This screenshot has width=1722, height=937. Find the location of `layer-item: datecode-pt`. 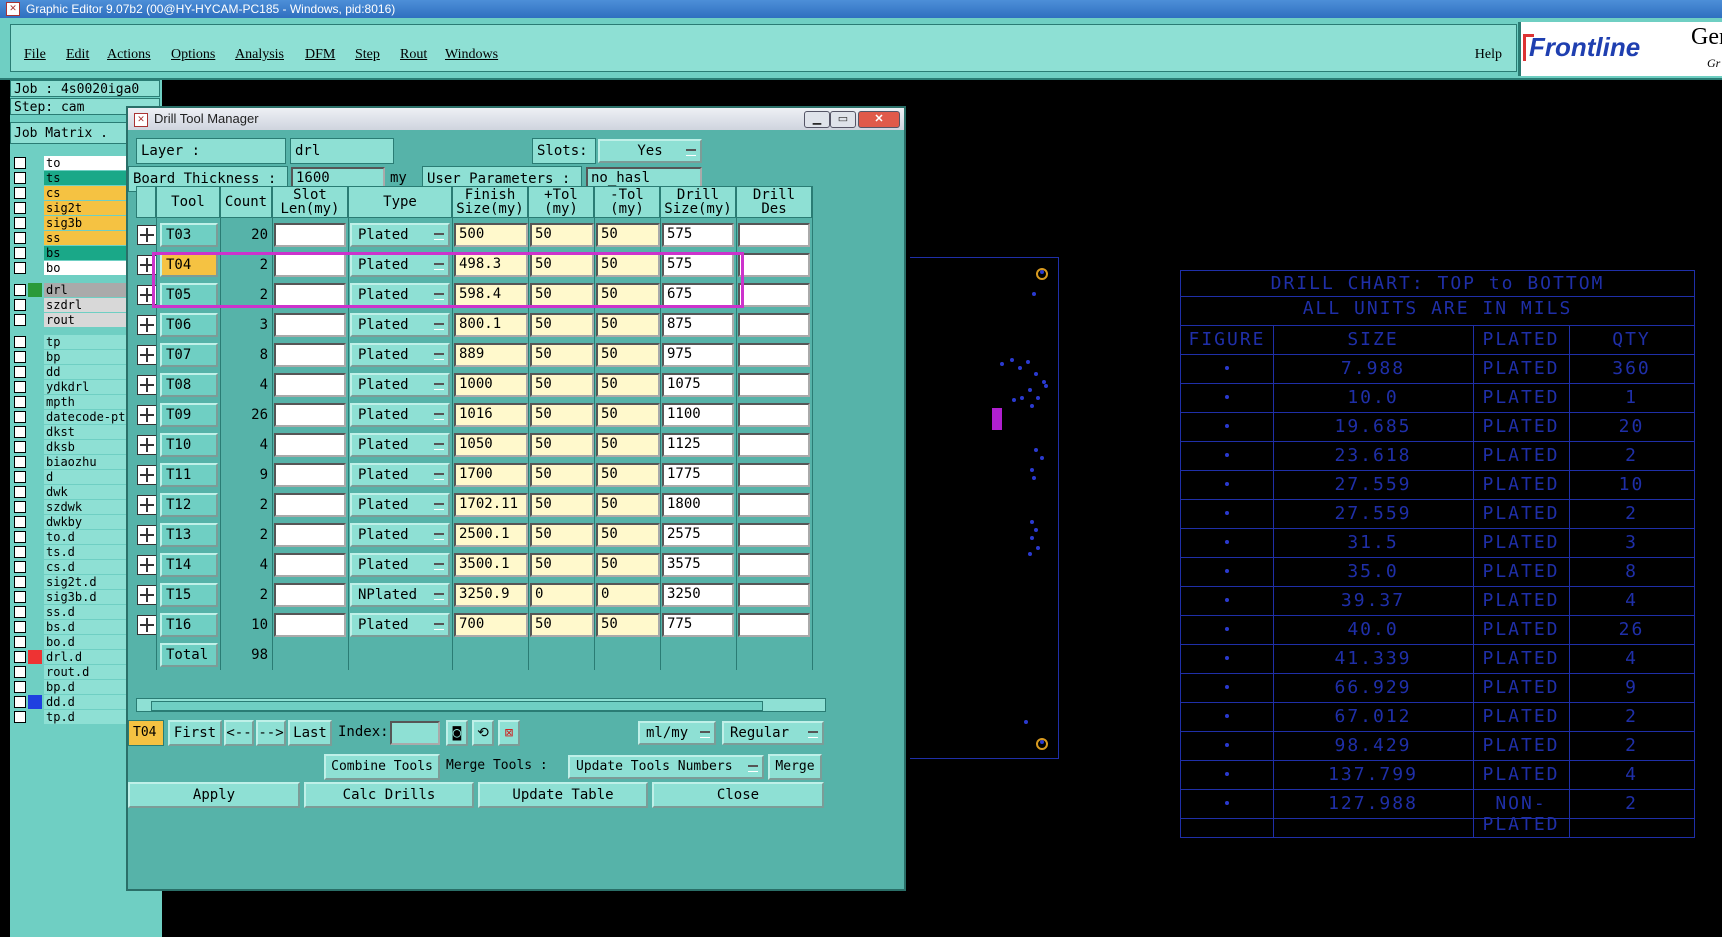

layer-item: datecode-pt is located at coordinates (77, 417).